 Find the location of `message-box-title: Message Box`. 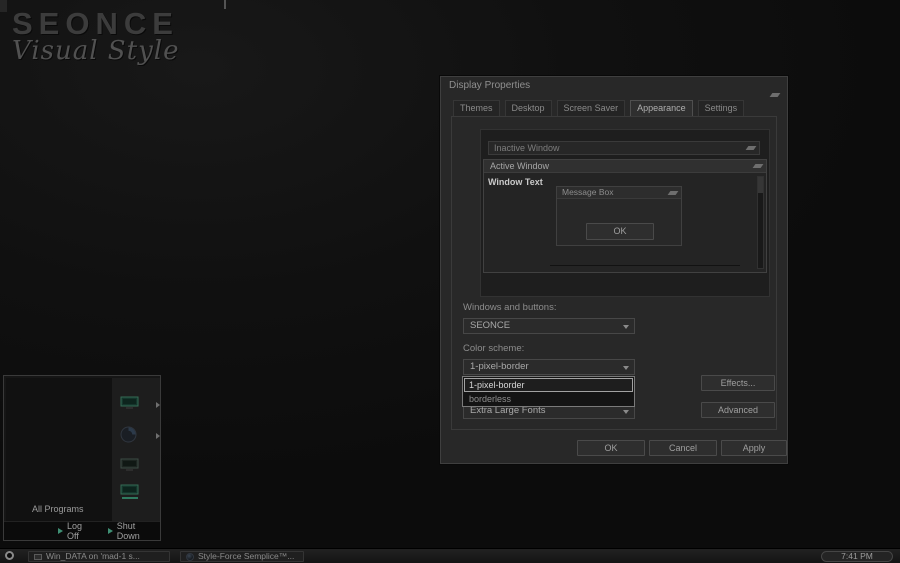

message-box-title: Message Box is located at coordinates (588, 192).